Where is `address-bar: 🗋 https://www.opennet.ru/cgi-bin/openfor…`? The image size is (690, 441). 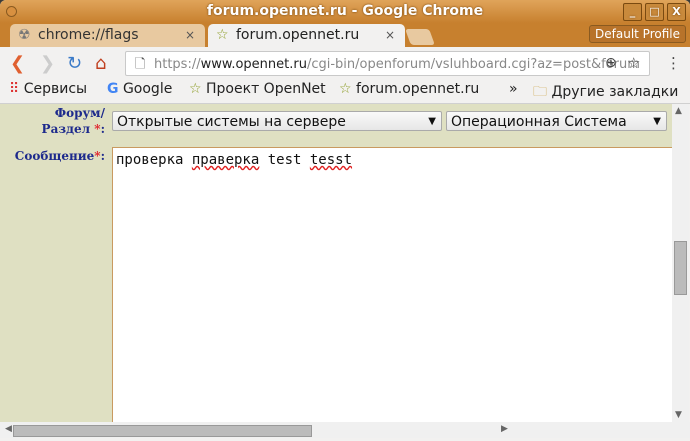
address-bar: 🗋 https://www.opennet.ru/cgi-bin/openfor… is located at coordinates (387, 63).